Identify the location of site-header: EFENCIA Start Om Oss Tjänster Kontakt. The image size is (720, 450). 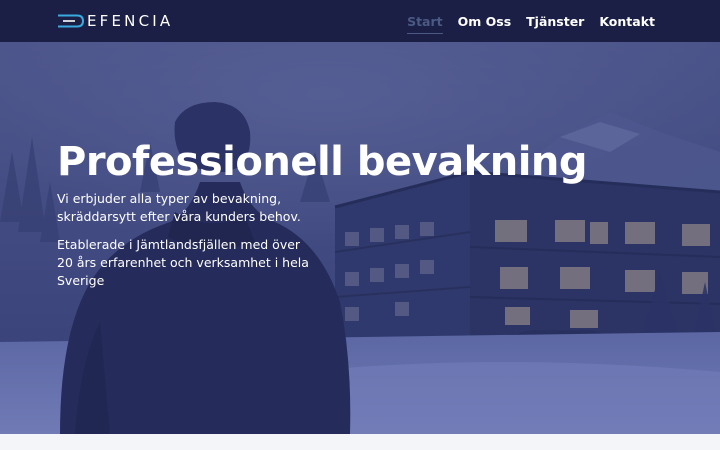
(360, 21).